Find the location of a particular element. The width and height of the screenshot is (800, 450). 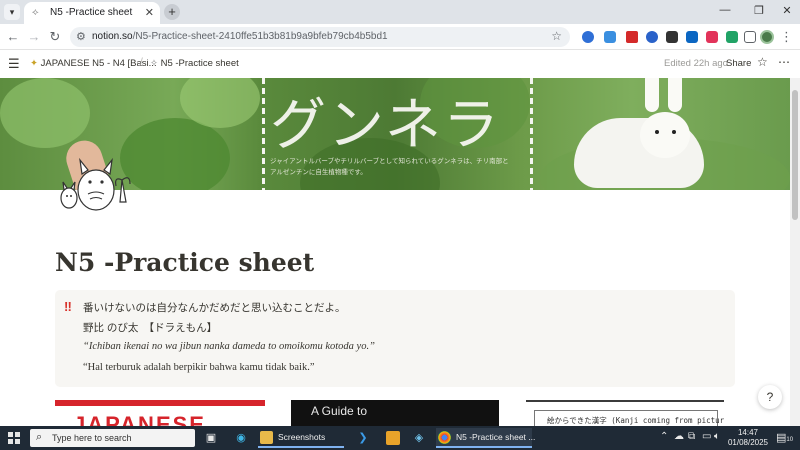

double-exclamation-icon: ‼ is located at coordinates (68, 306).